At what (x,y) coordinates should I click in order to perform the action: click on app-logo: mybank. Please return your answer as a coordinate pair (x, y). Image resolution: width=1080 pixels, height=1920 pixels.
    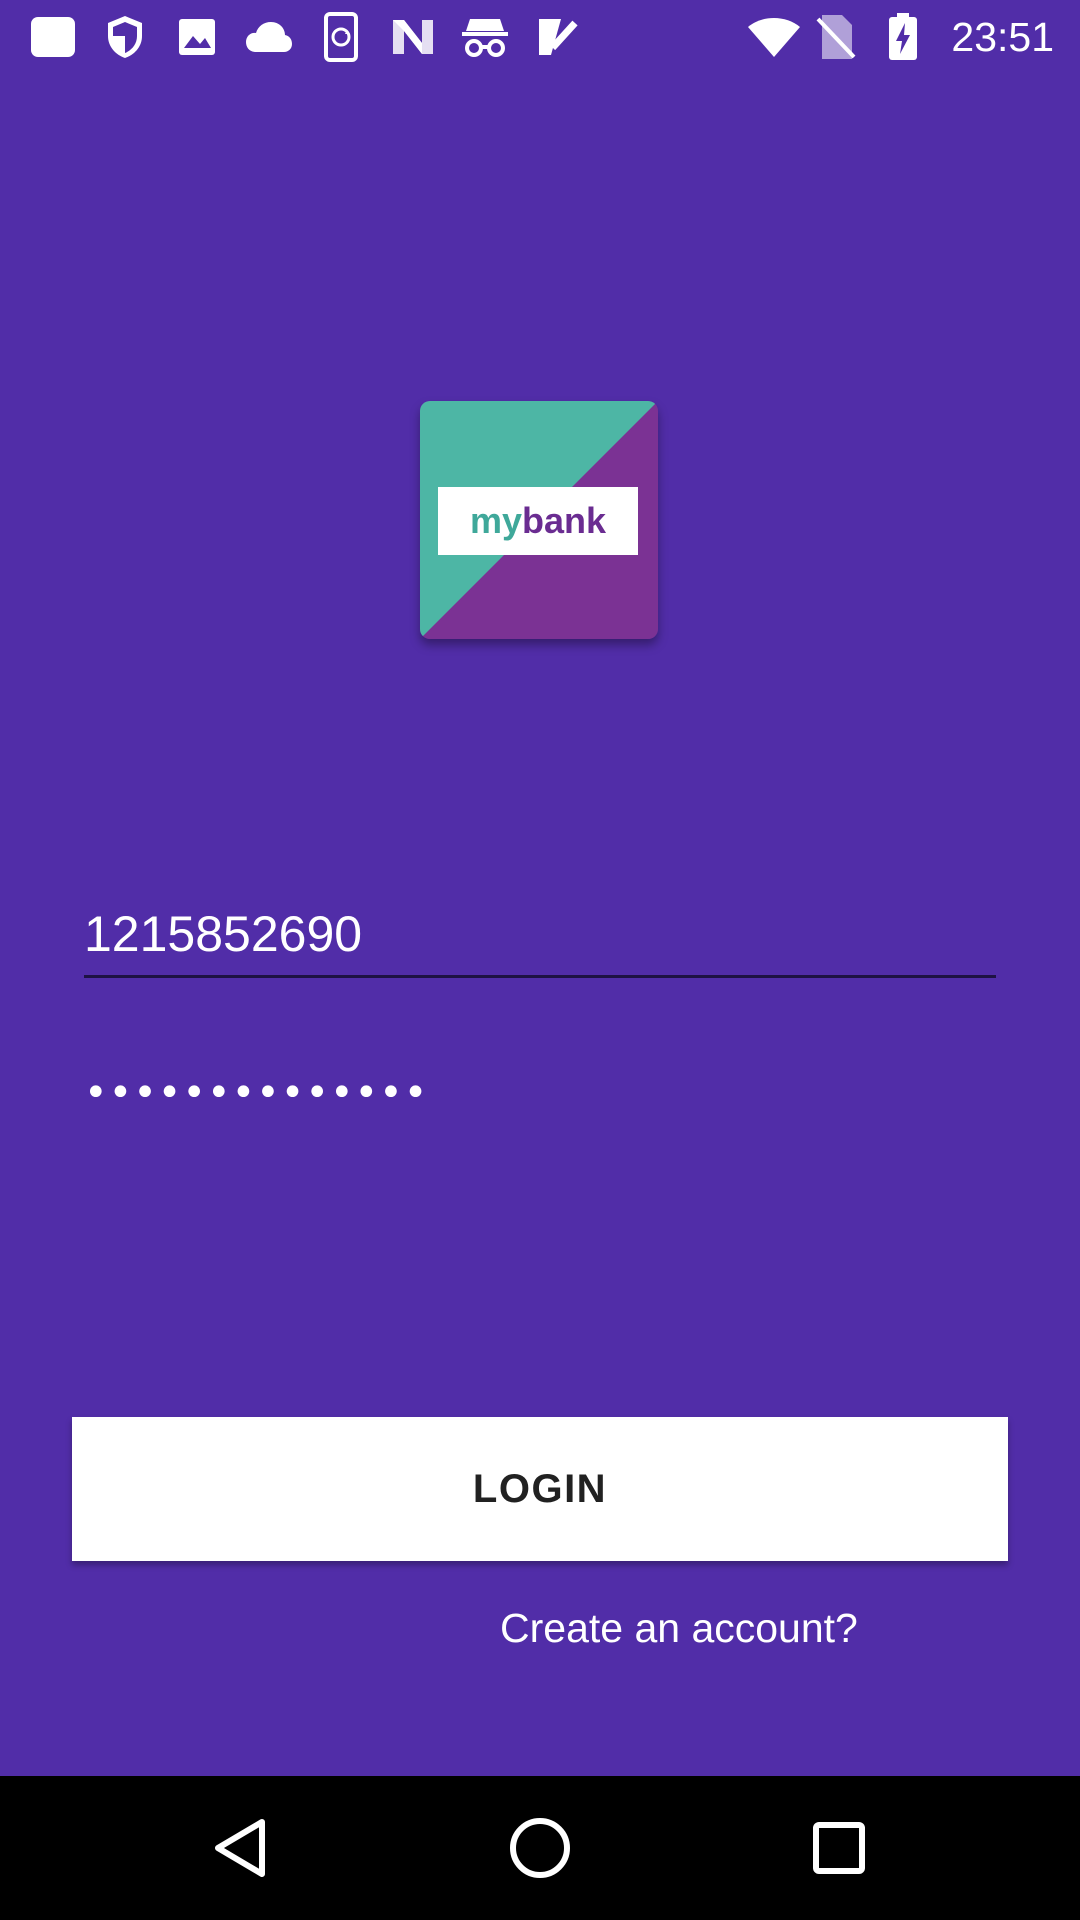
    Looking at the image, I should click on (539, 520).